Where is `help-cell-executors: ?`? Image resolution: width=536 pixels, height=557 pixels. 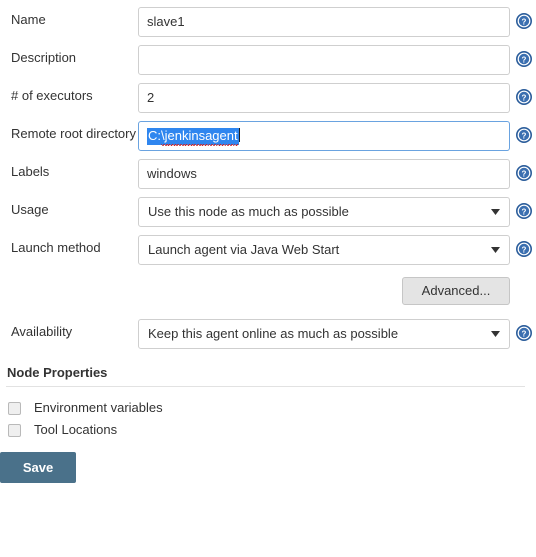 help-cell-executors: ? is located at coordinates (523, 94).